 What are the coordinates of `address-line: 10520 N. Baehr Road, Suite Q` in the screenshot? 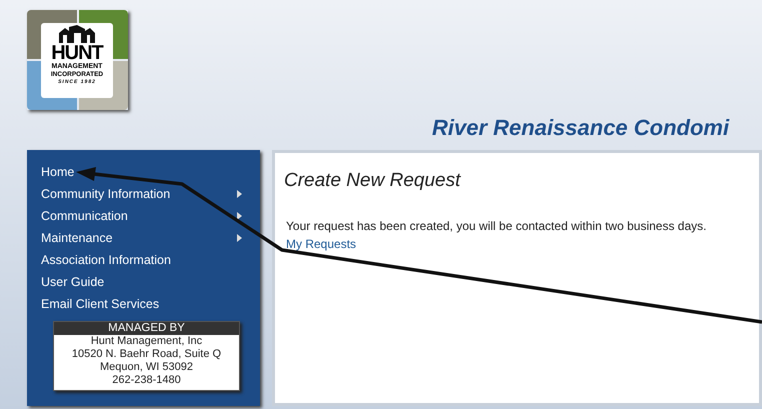 It's located at (147, 354).